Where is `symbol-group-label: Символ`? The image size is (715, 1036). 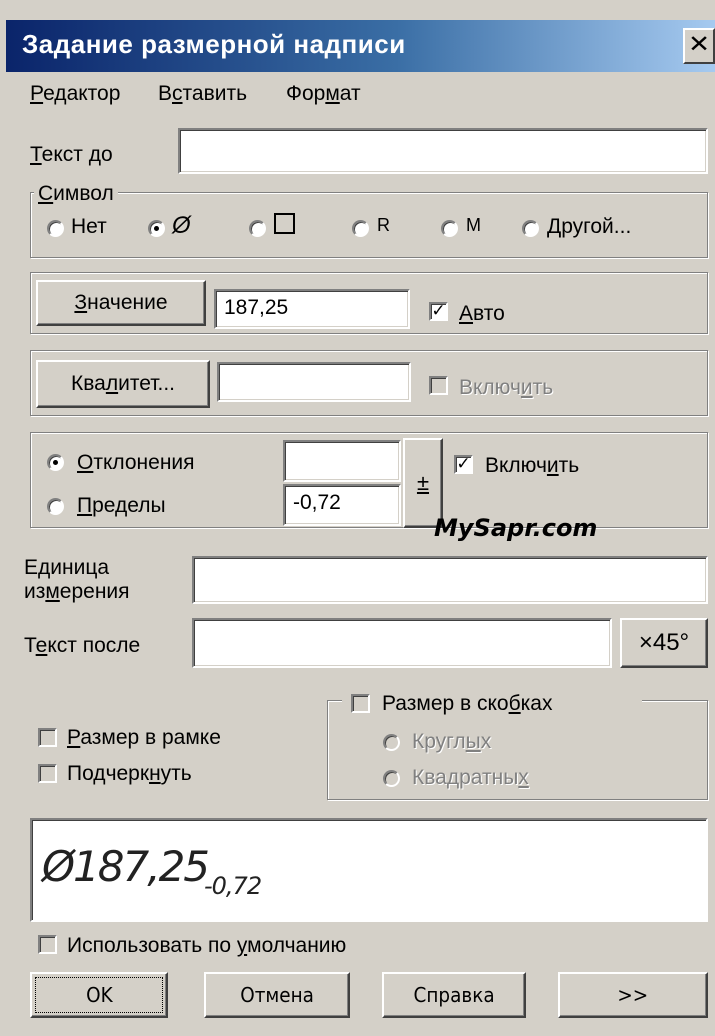 symbol-group-label: Символ is located at coordinates (76, 194).